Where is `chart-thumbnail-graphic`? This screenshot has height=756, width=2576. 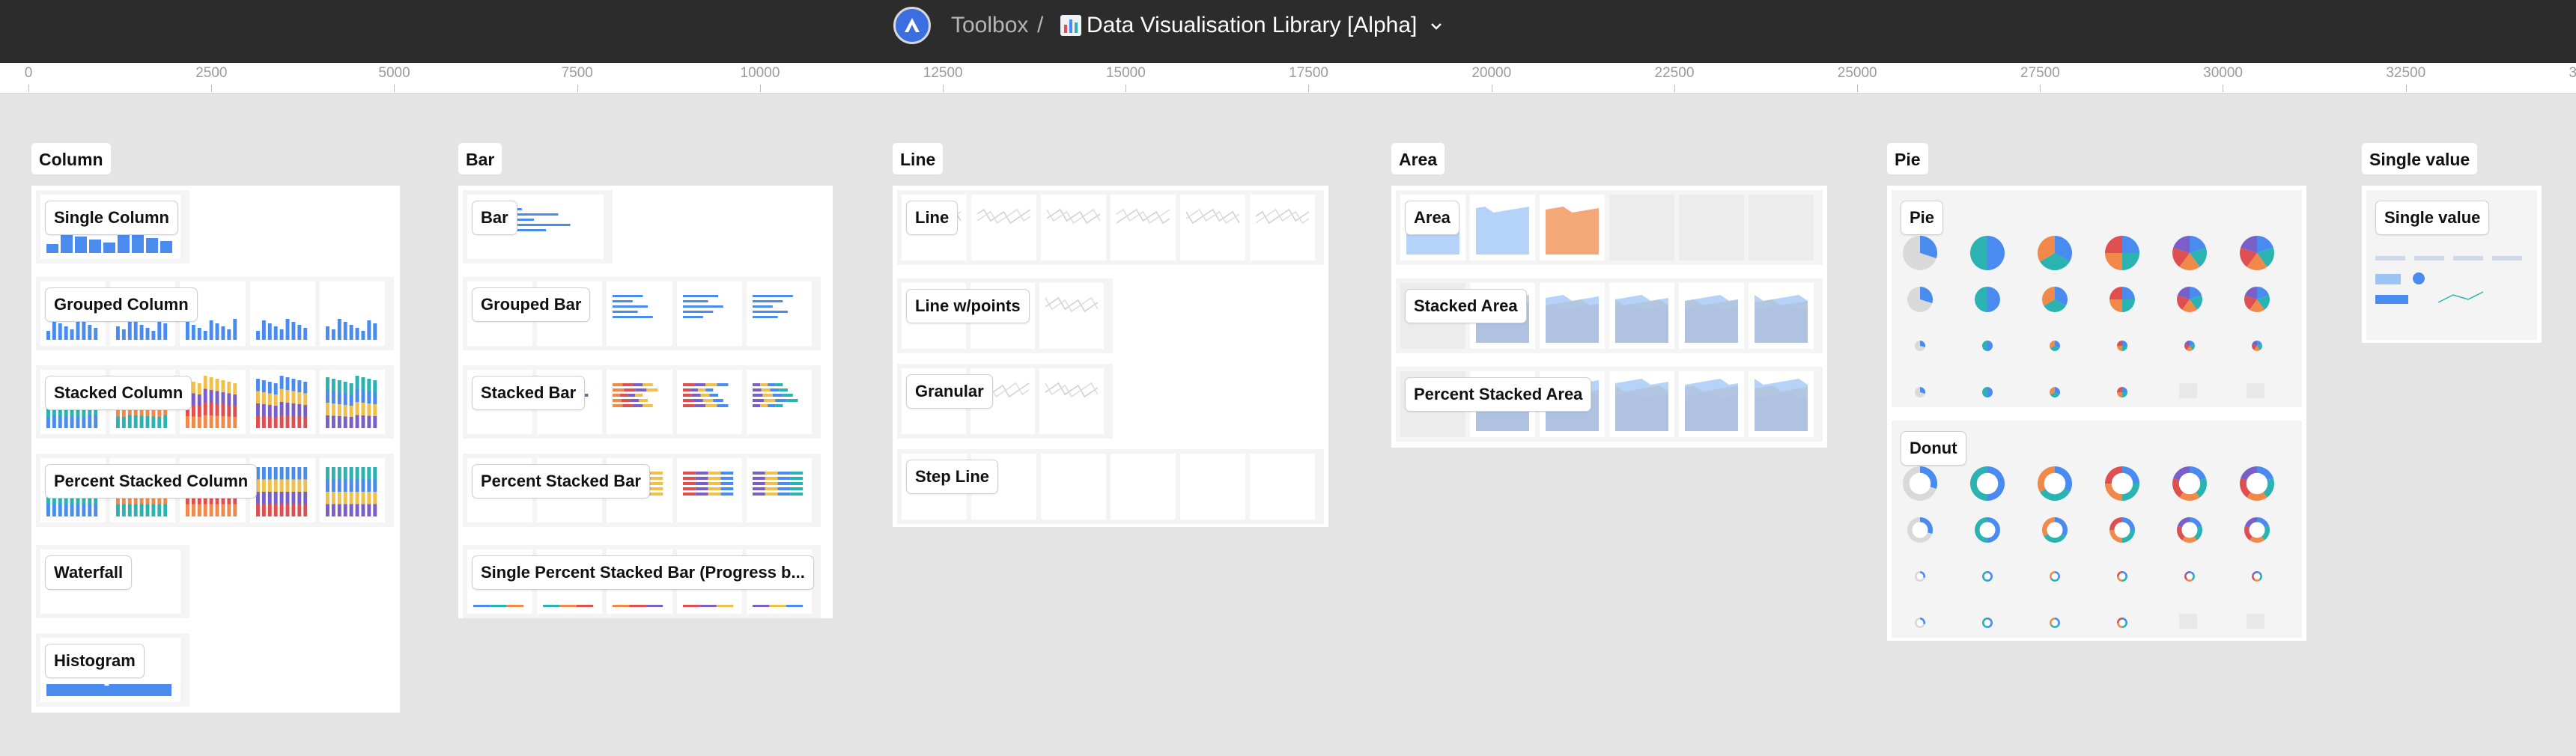 chart-thumbnail-graphic is located at coordinates (1641, 319).